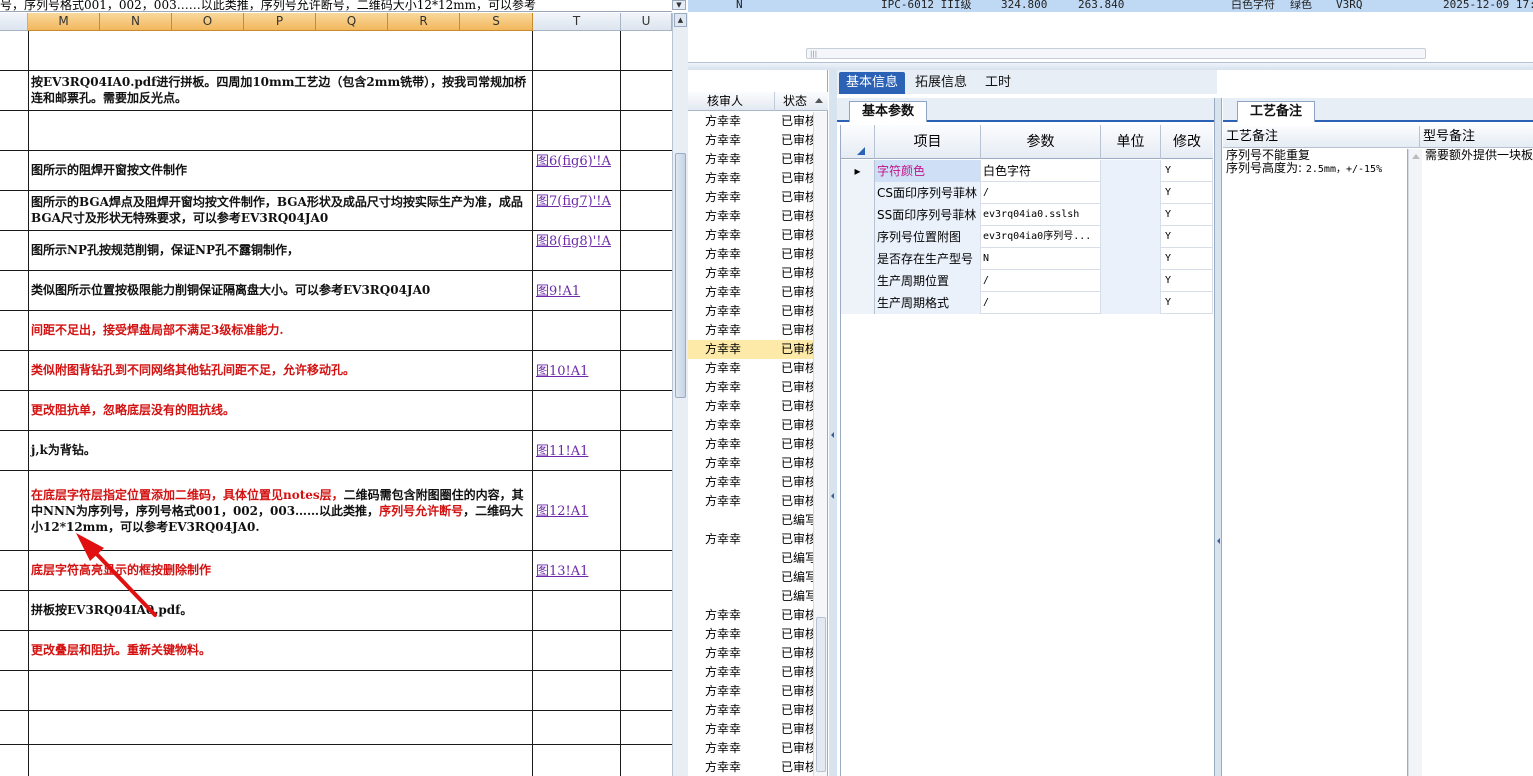  What do you see at coordinates (998, 83) in the screenshot?
I see `tab-work-hours: 工时` at bounding box center [998, 83].